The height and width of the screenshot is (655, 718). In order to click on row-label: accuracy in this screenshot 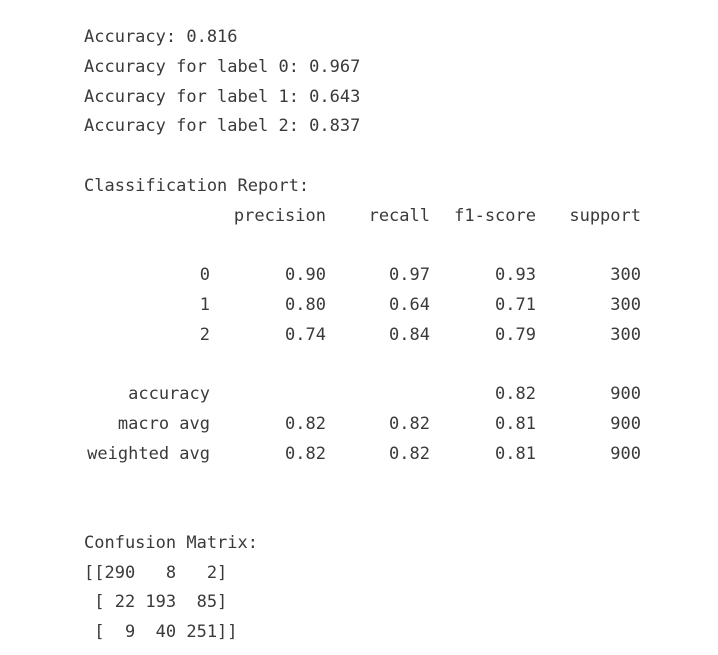, I will do `click(169, 394)`.